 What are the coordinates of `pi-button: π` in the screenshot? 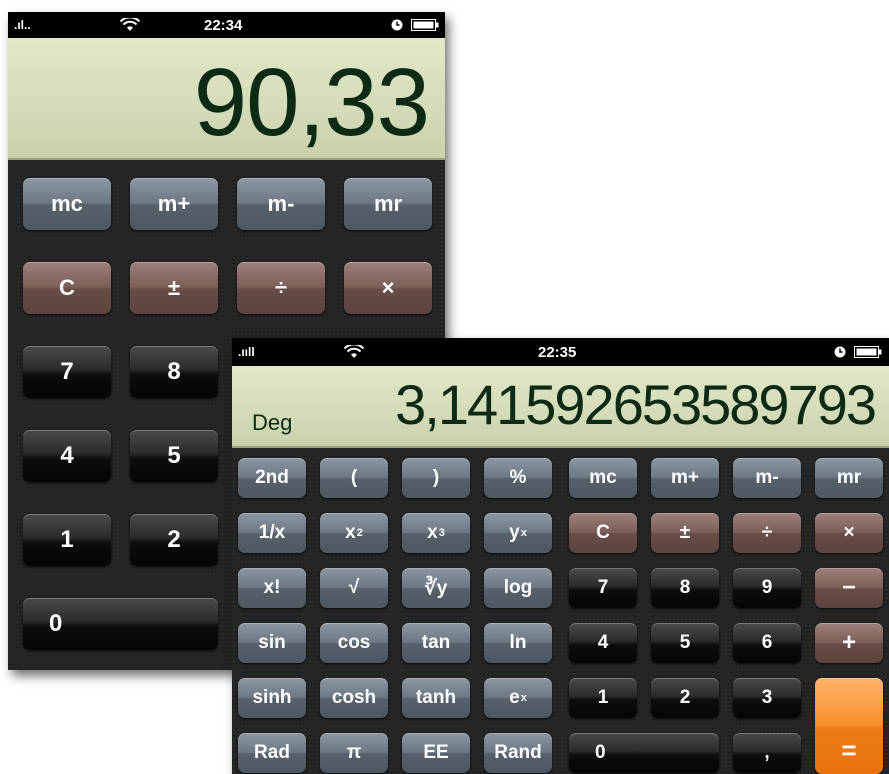 It's located at (354, 753).